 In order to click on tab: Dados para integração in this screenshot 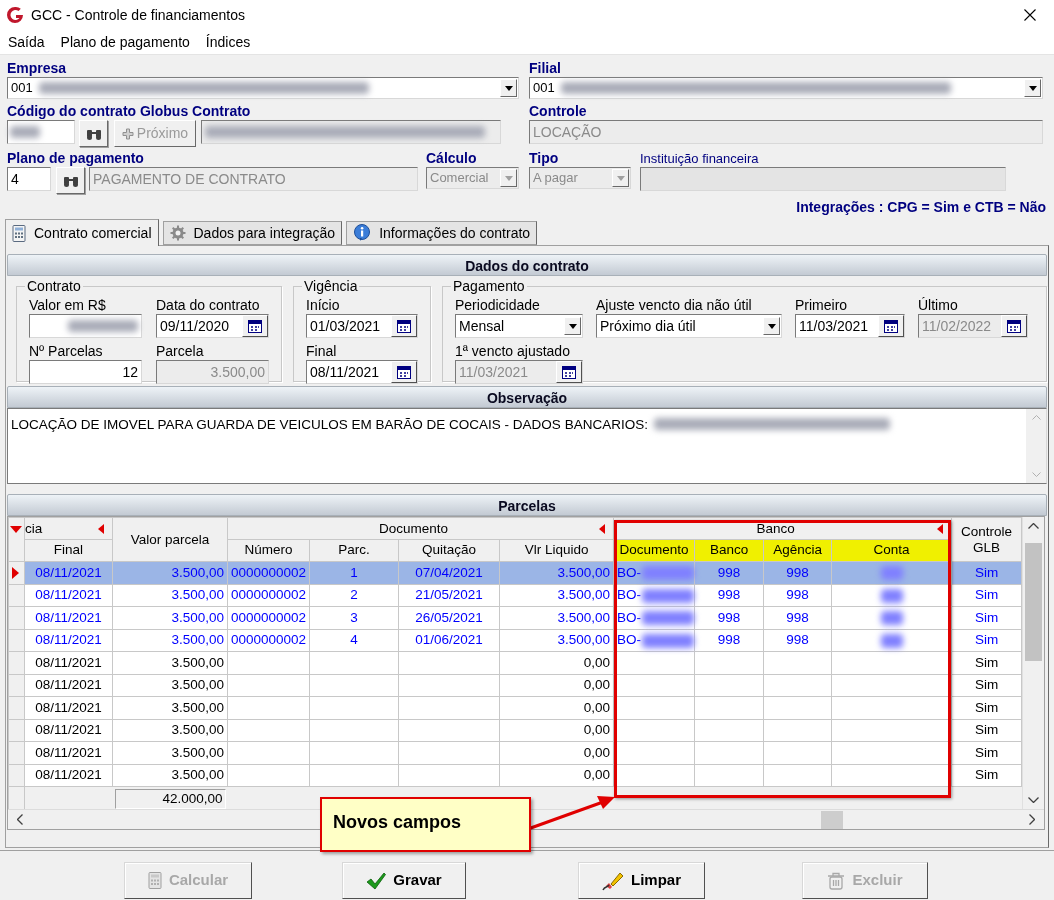, I will do `click(252, 233)`.